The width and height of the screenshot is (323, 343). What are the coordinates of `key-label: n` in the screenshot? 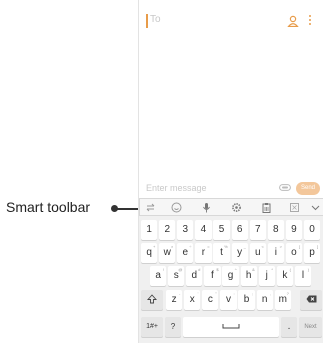 It's located at (264, 299).